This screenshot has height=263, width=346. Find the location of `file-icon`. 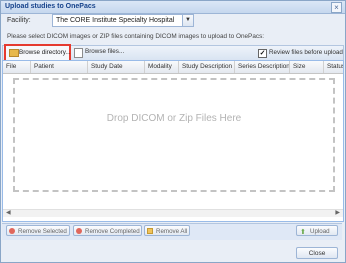

file-icon is located at coordinates (78, 53).